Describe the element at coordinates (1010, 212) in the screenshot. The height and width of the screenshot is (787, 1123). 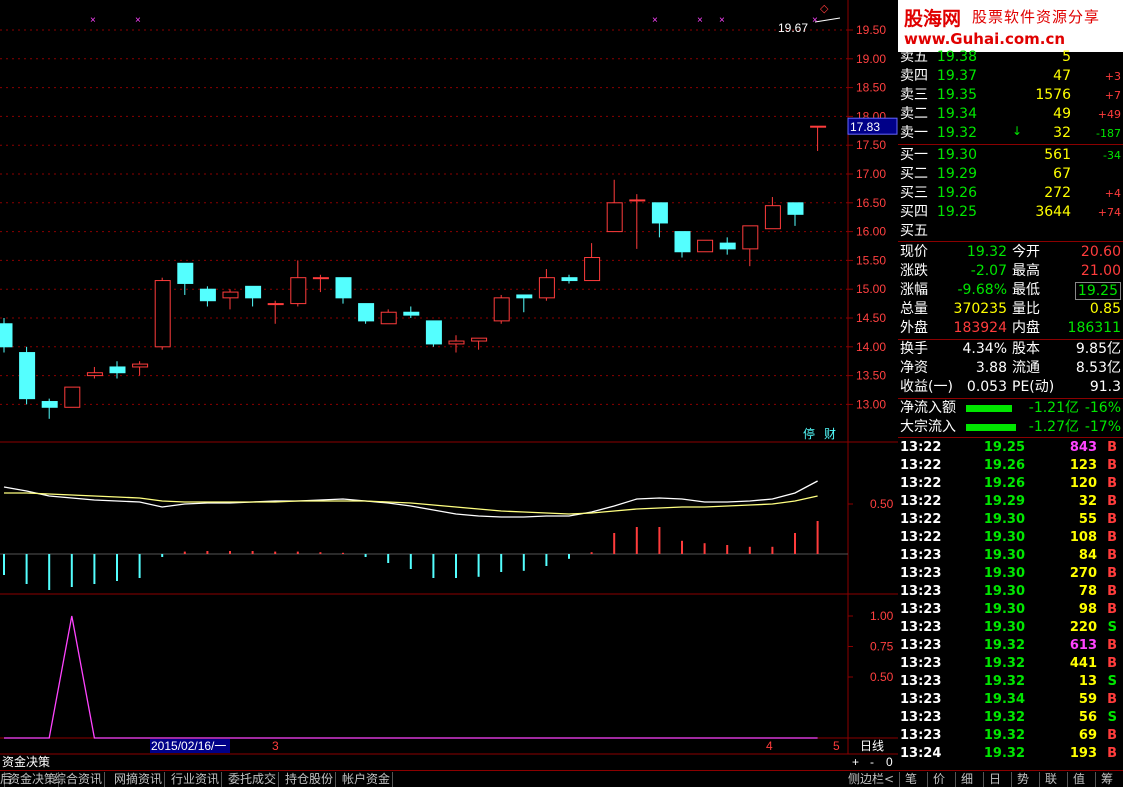
I see `bid-row: 买四 19.25 3644 +74` at that location.